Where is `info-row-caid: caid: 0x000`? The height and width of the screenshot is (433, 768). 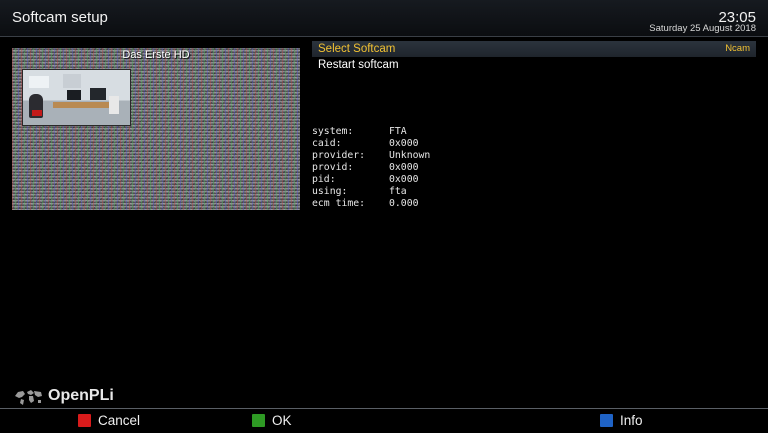 info-row-caid: caid: 0x000 is located at coordinates (371, 144).